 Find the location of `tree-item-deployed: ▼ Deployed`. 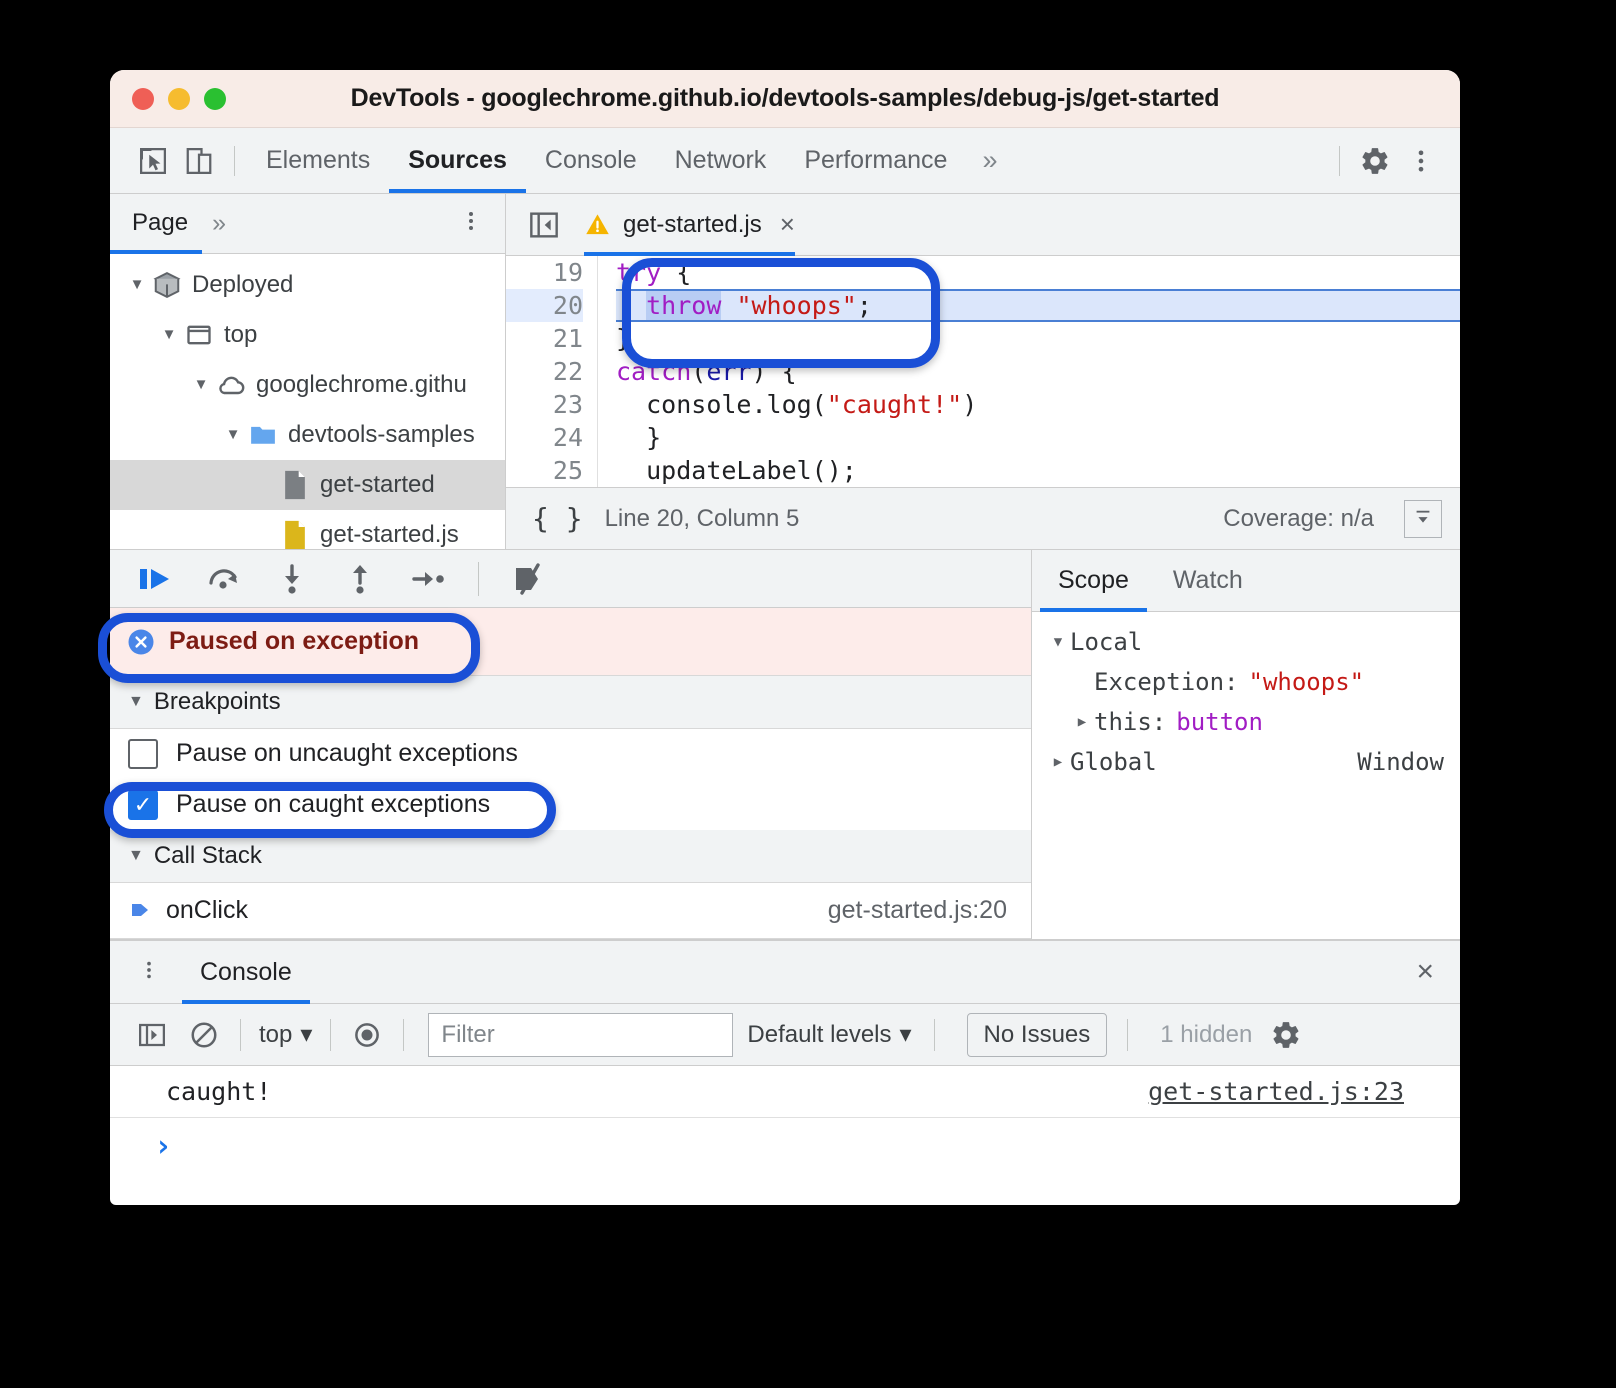

tree-item-deployed: ▼ Deployed is located at coordinates (307, 285).